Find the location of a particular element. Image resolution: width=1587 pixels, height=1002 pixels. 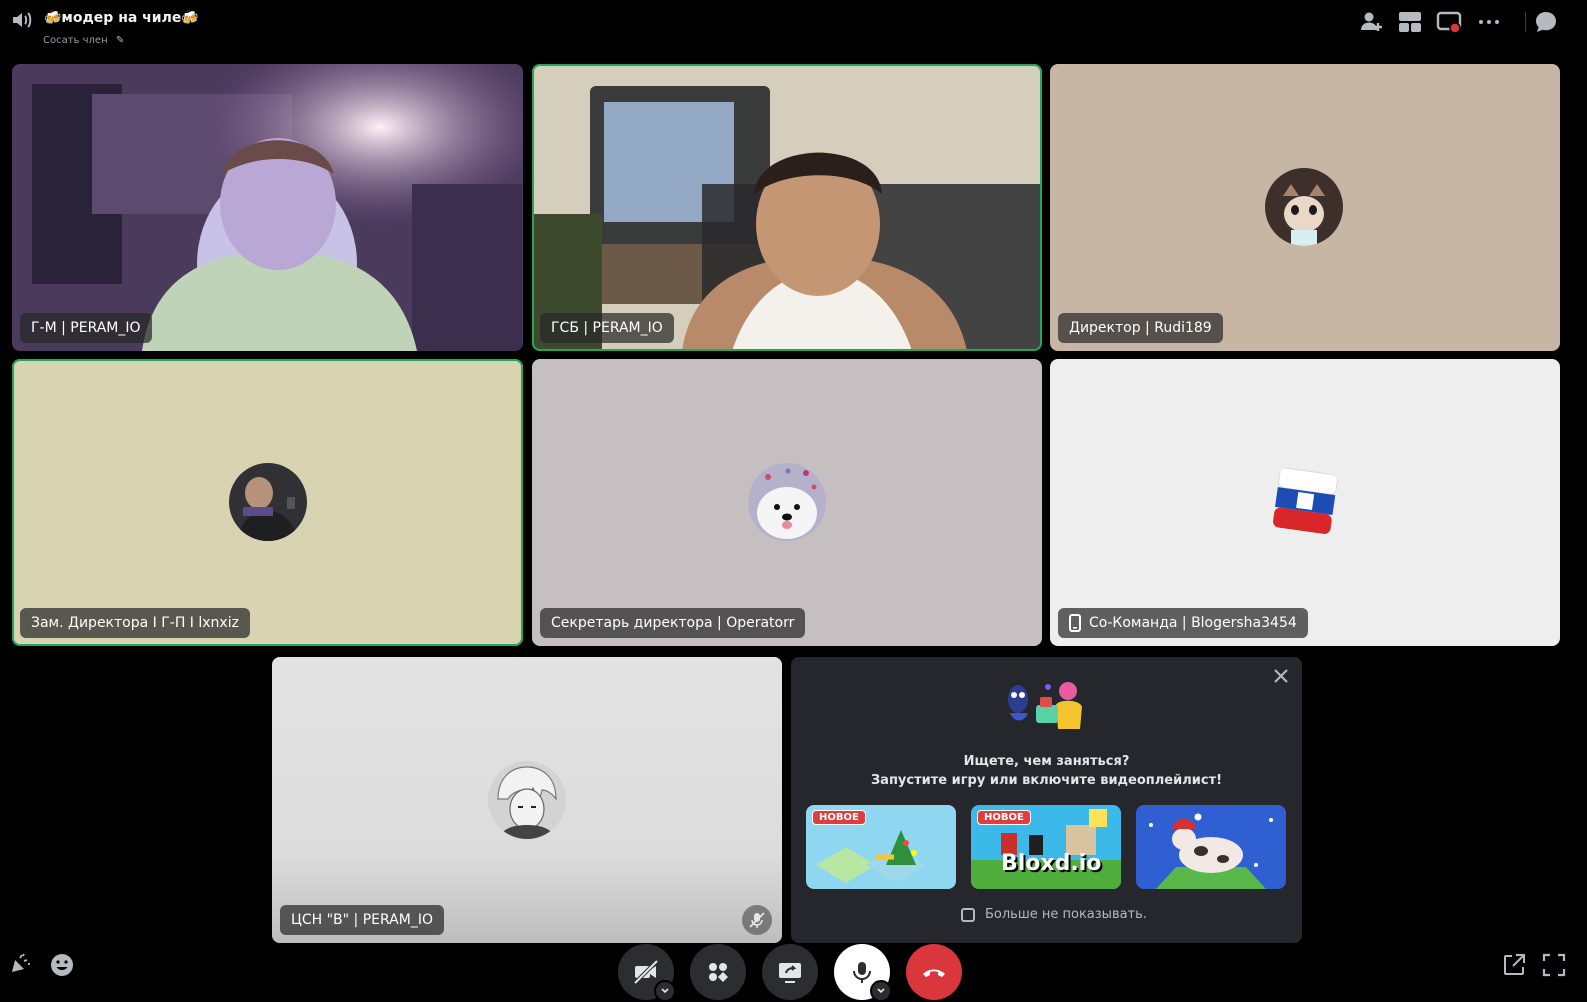

channel-status-text: Сосать член is located at coordinates (75, 40).